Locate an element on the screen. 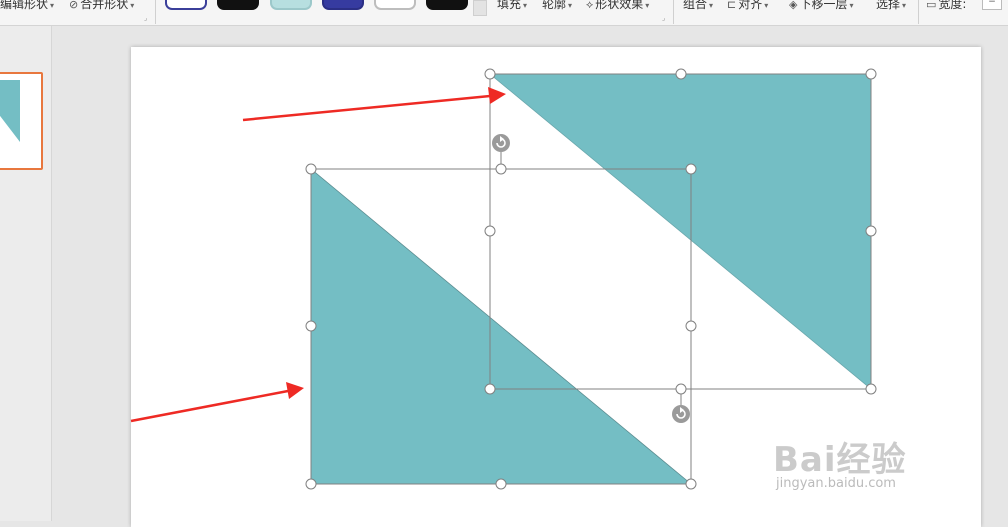 The height and width of the screenshot is (527, 1008). annotation-arrow-upper is located at coordinates (374, 104).